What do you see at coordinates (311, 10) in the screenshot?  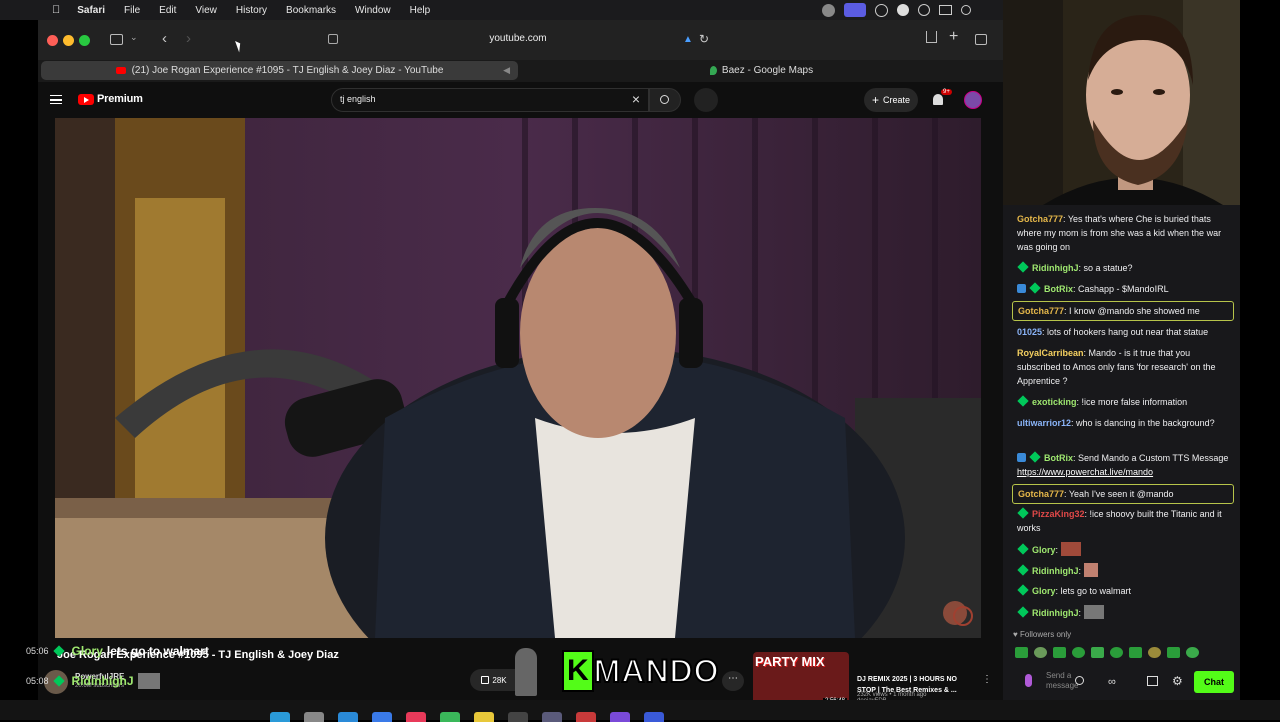 I see `menu-bookmarks: Bookmarks` at bounding box center [311, 10].